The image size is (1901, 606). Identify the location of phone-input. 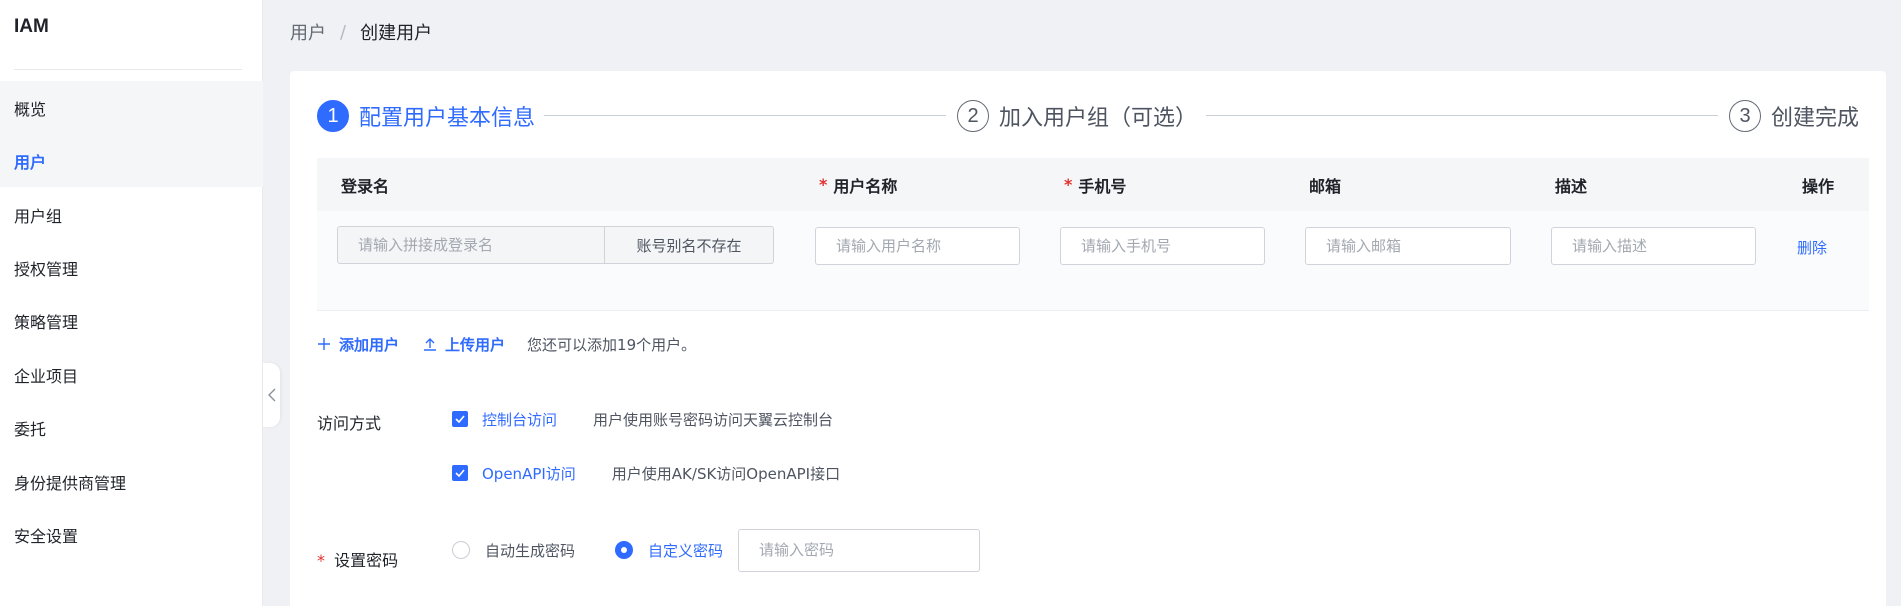
(1162, 246).